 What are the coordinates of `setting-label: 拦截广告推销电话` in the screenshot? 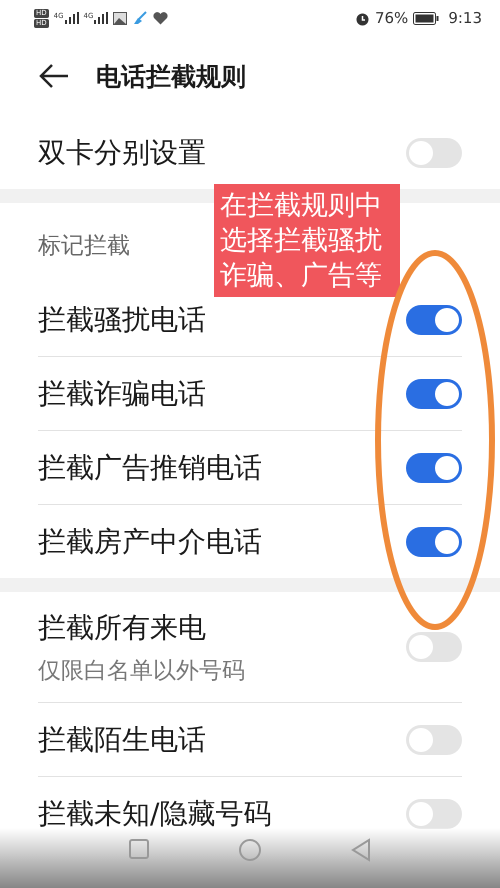 It's located at (150, 468).